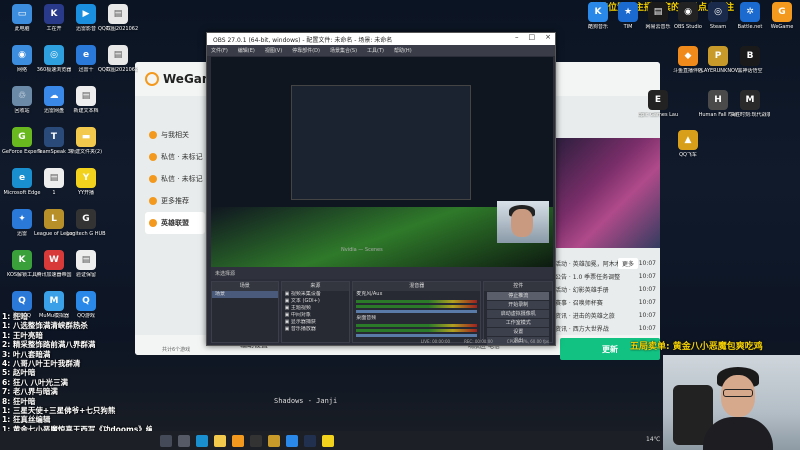 This screenshot has width=800, height=450. What do you see at coordinates (86, 219) in the screenshot?
I see `app-icon: G` at bounding box center [86, 219].